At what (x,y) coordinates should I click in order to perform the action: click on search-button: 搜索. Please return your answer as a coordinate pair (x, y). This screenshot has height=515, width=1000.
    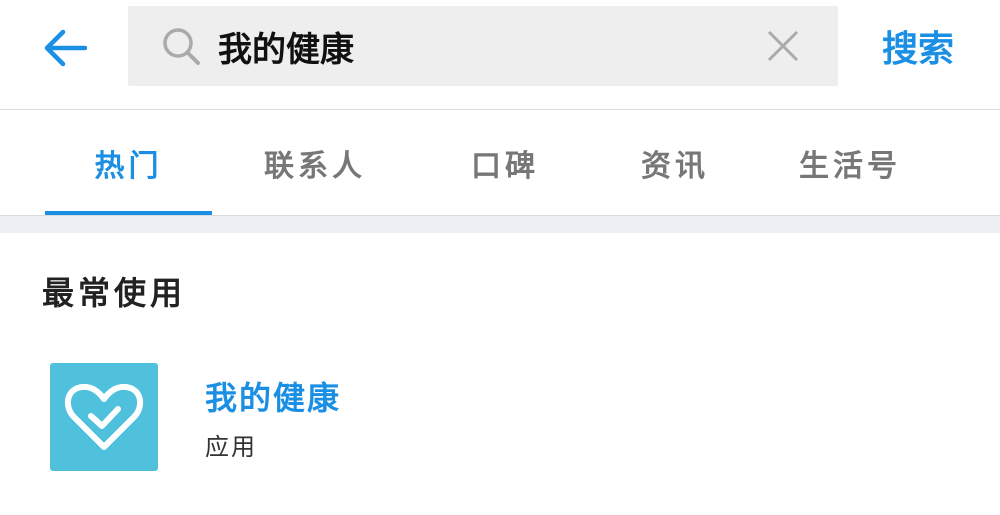
    Looking at the image, I should click on (918, 46).